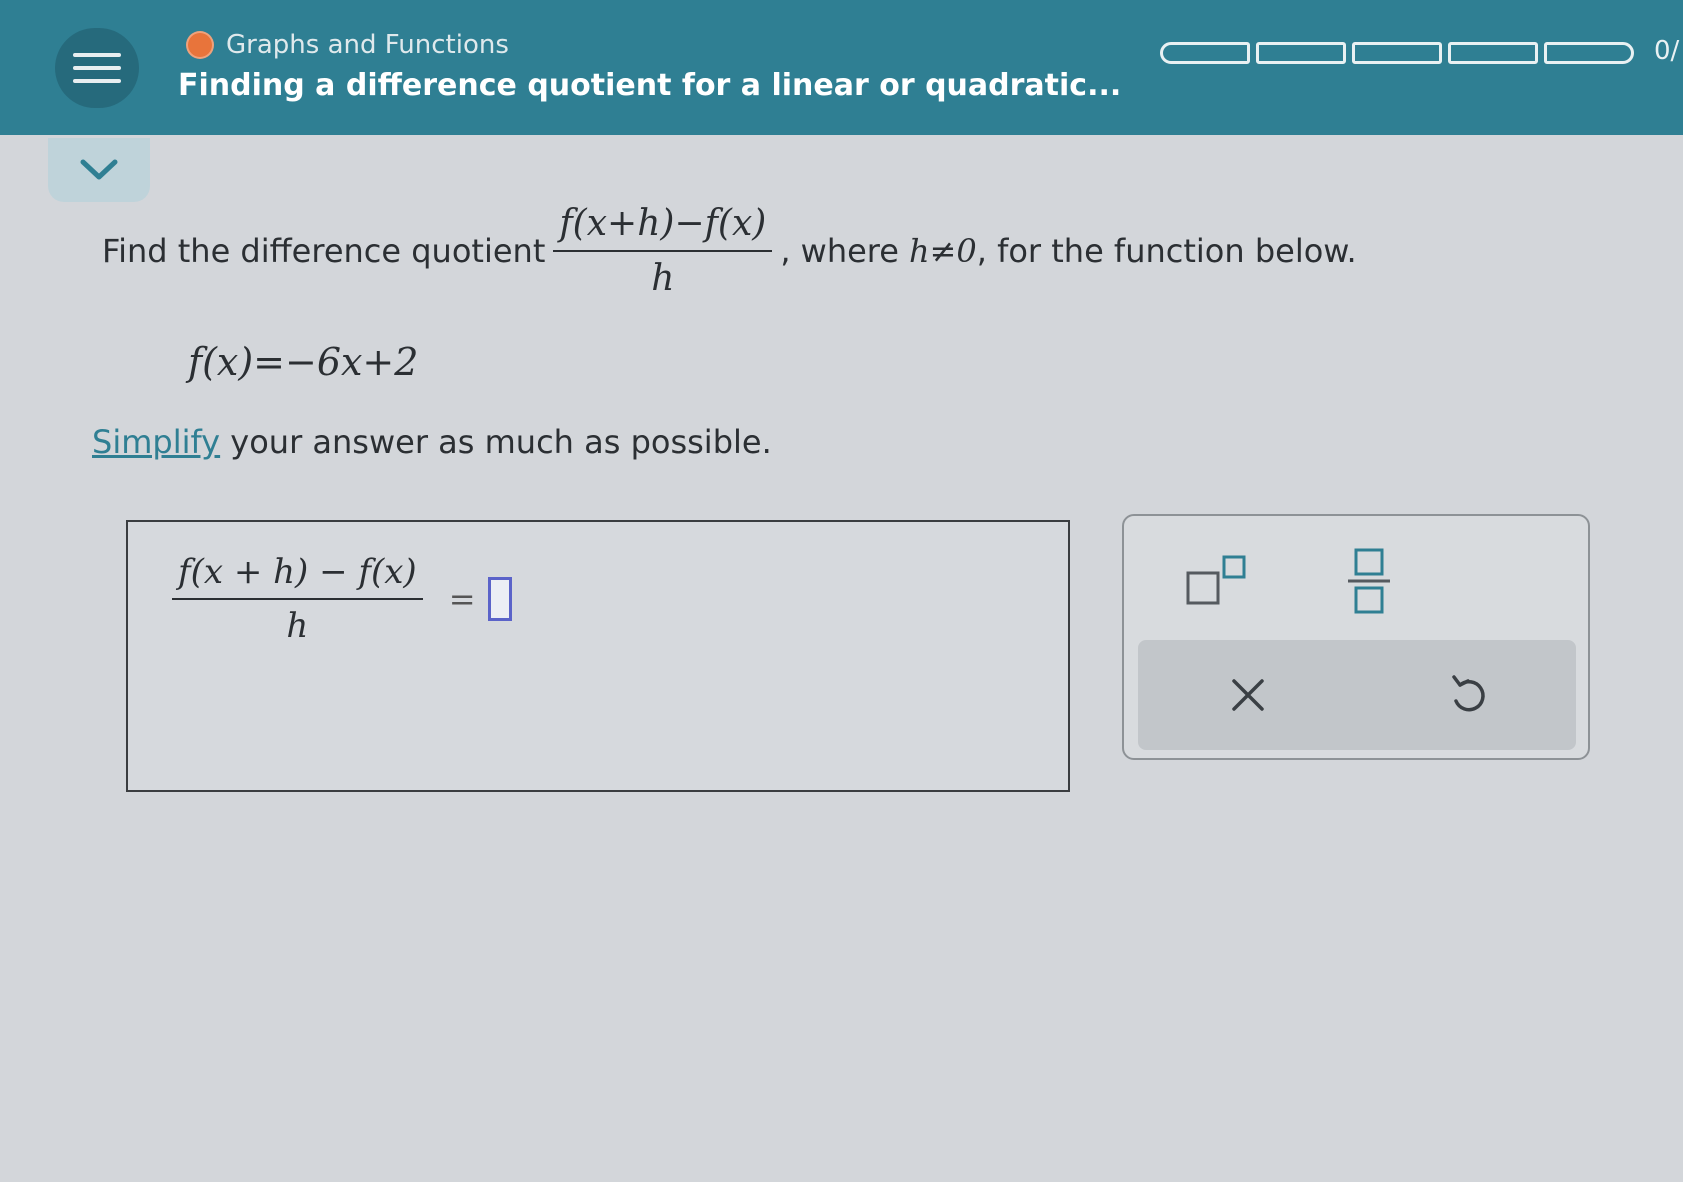 The width and height of the screenshot is (1683, 1182). I want to click on instruction-rest: your answer as much as possible., so click(496, 442).